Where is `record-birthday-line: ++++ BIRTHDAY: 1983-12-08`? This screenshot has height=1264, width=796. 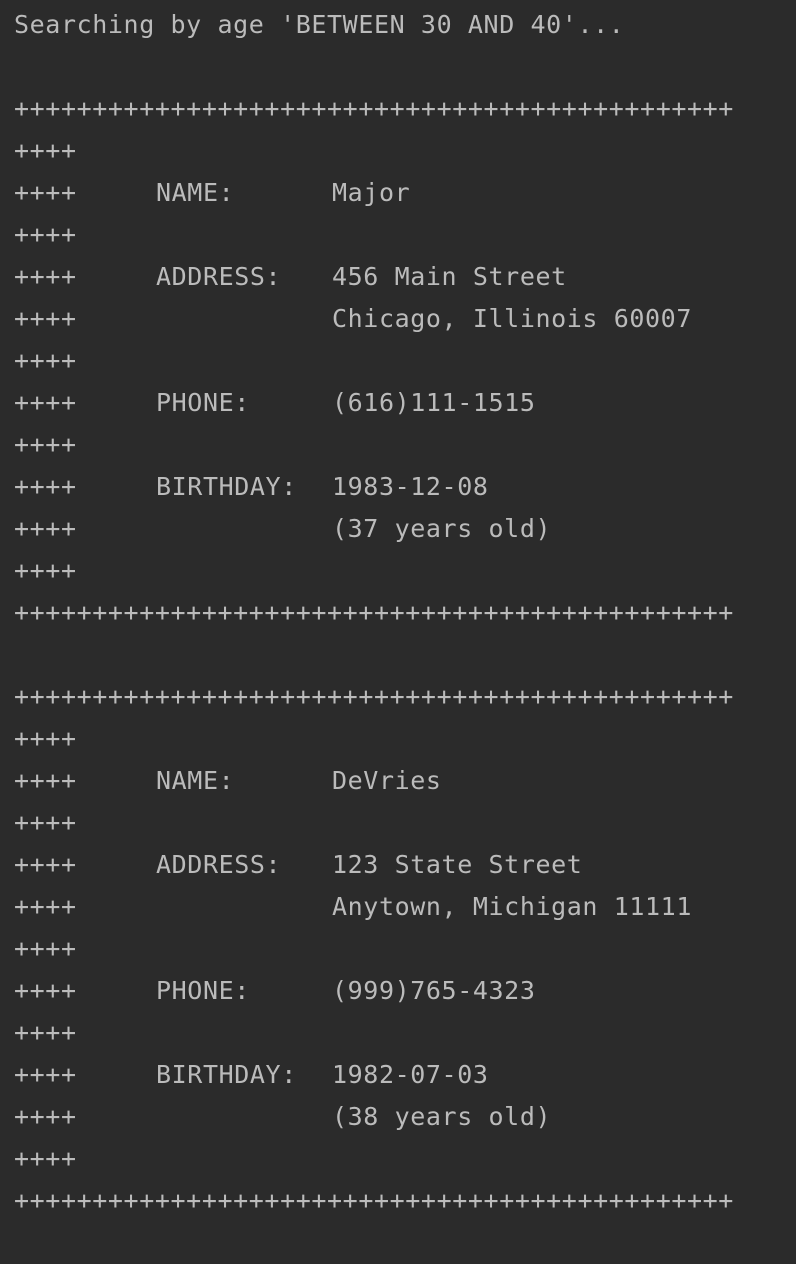
record-birthday-line: ++++ BIRTHDAY: 1983-12-08 is located at coordinates (251, 487).